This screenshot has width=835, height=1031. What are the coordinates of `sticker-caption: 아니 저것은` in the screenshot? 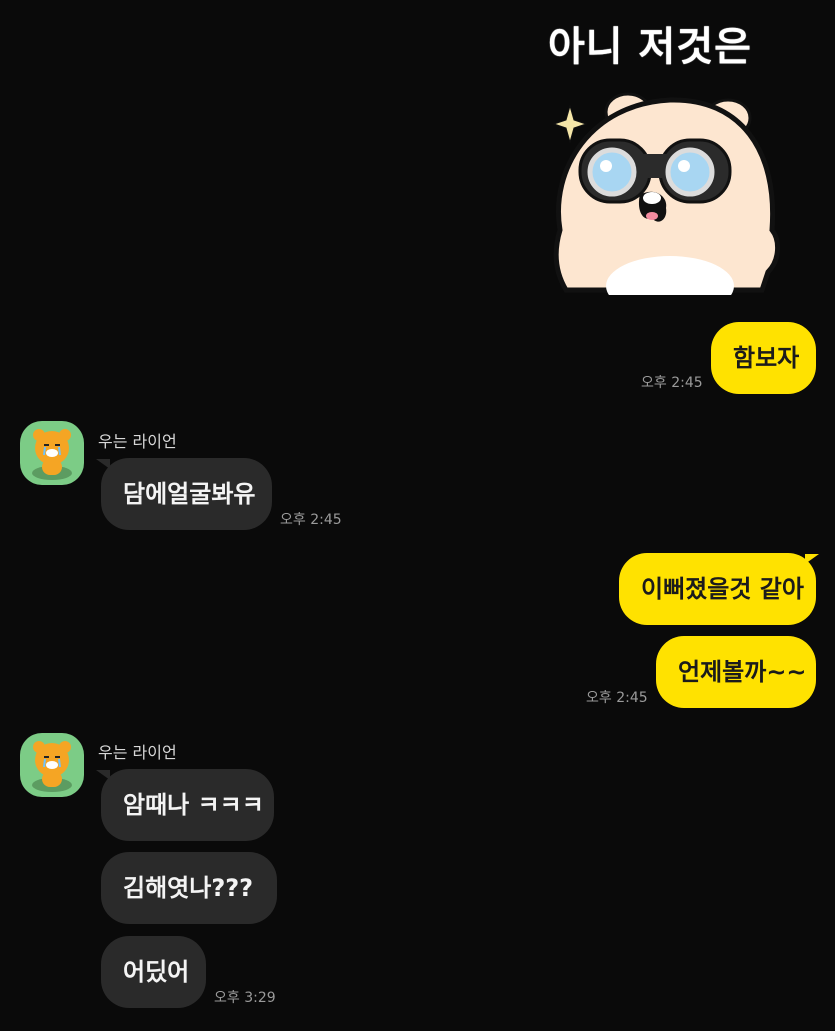 It's located at (650, 43).